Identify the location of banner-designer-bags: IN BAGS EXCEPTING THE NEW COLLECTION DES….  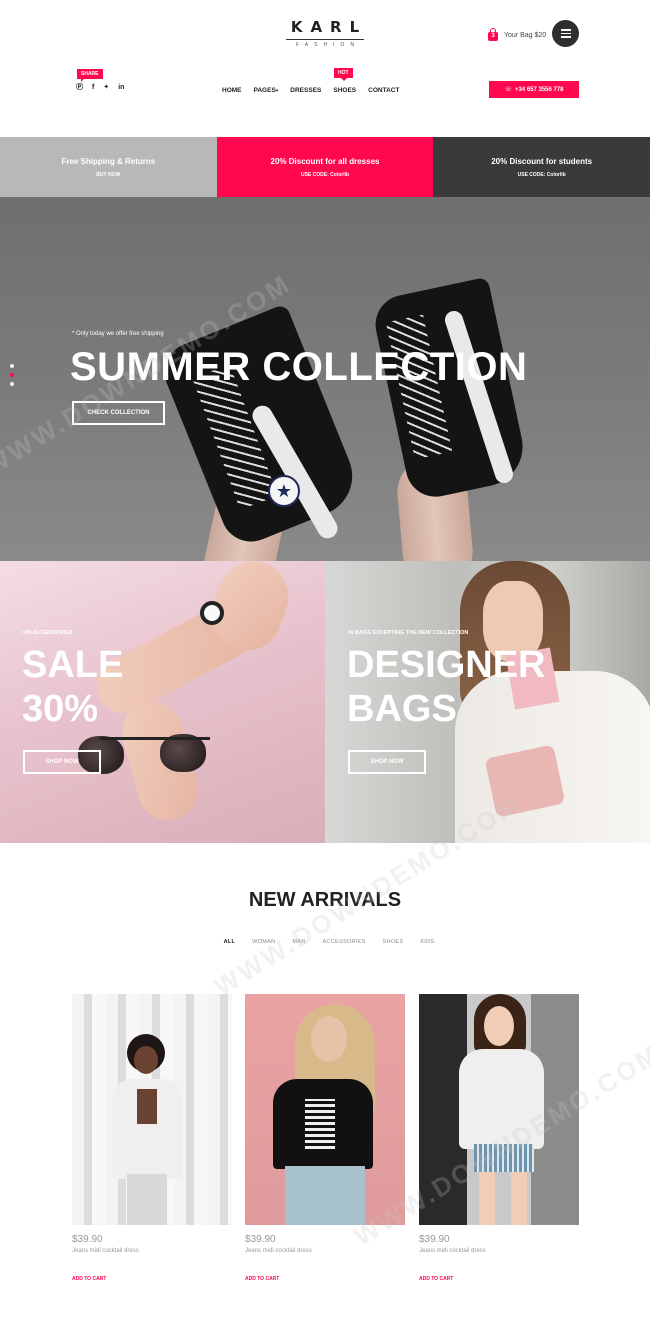
(487, 702).